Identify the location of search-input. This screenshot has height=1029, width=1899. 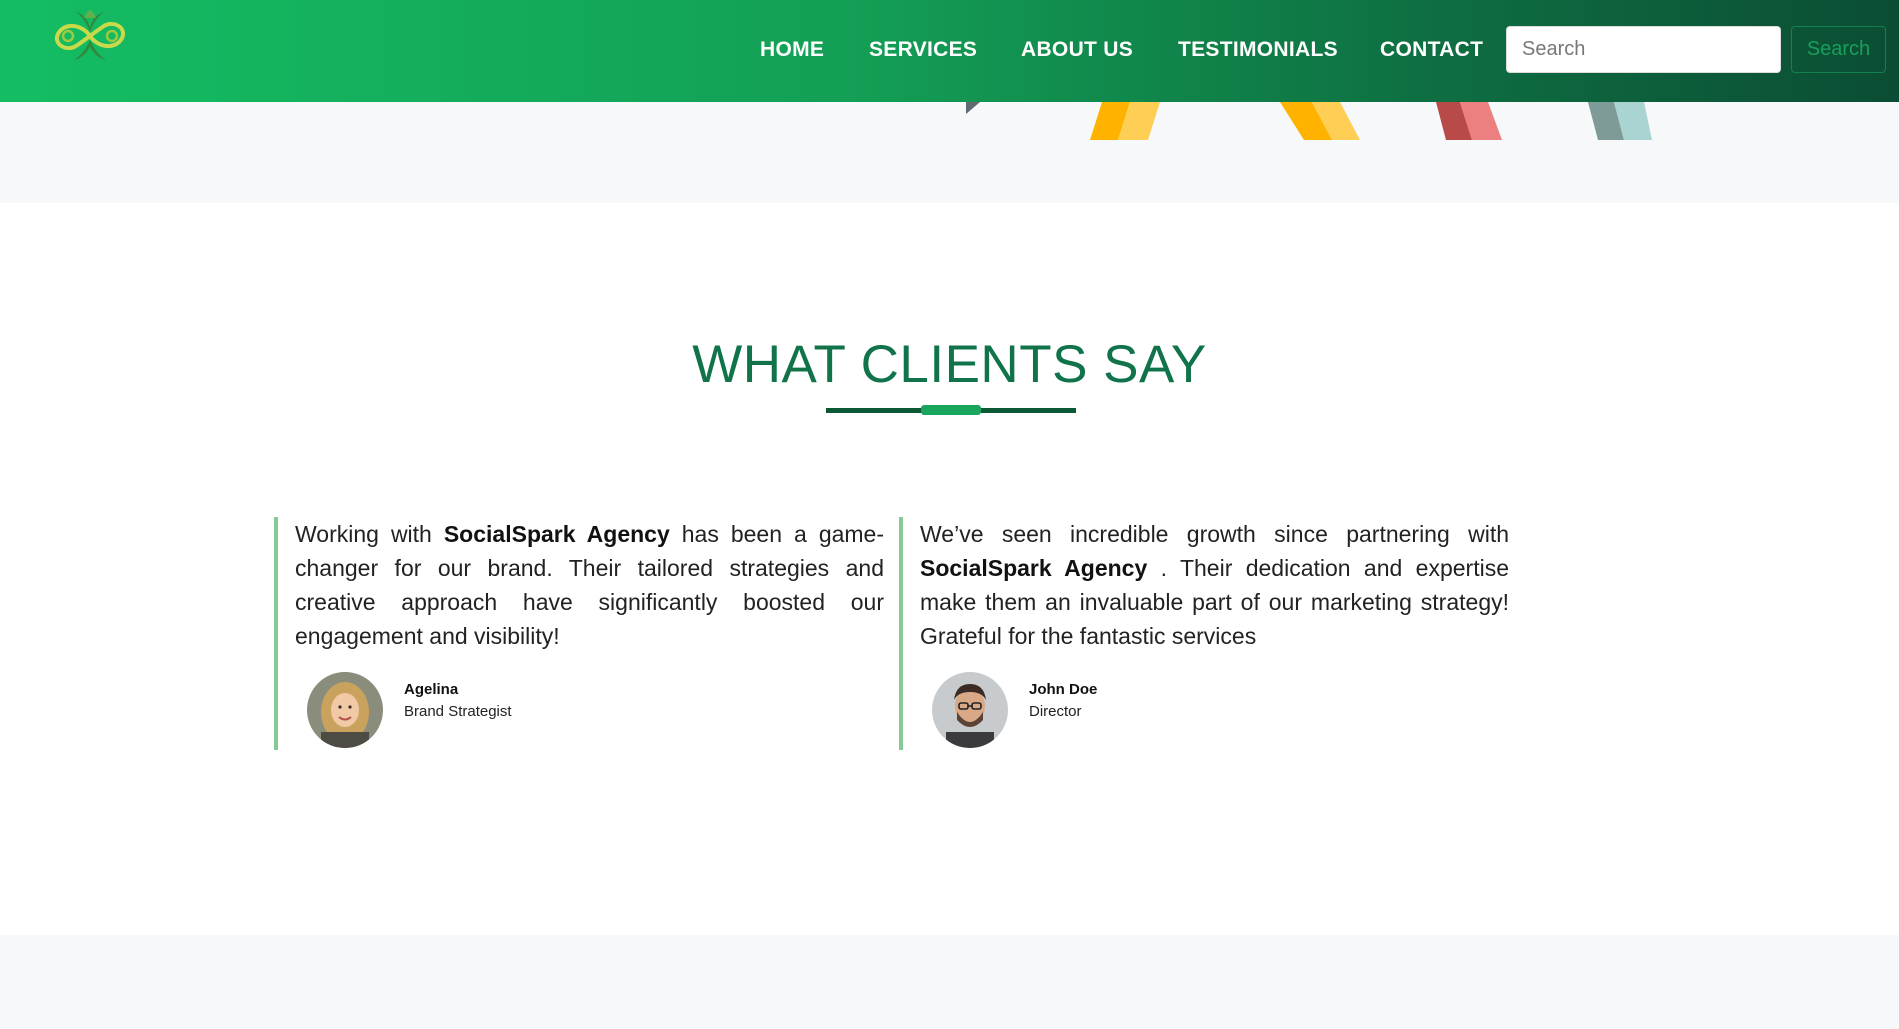
(1643, 49).